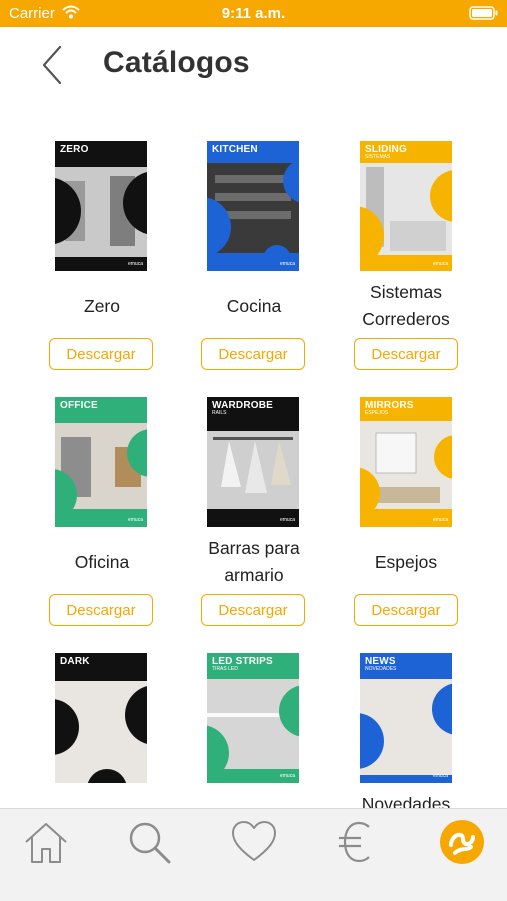  Describe the element at coordinates (254, 561) in the screenshot. I see `catalog-name: Barras para armario` at that location.